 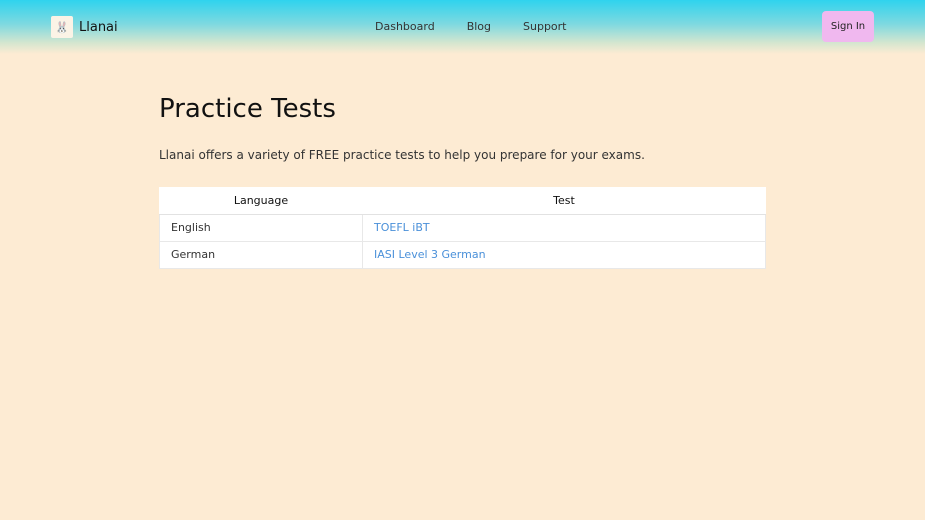 I want to click on rabbit-logo-icon: 🐰, so click(x=62, y=27).